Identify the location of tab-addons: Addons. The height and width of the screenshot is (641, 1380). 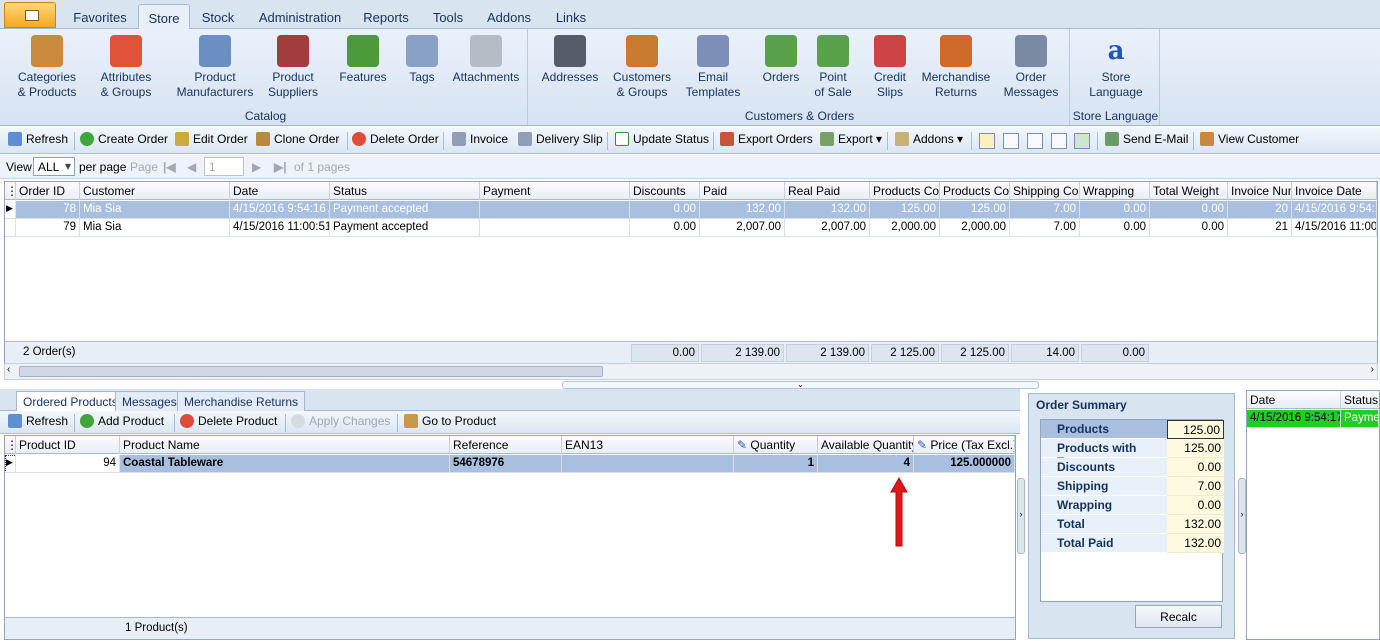
(509, 16).